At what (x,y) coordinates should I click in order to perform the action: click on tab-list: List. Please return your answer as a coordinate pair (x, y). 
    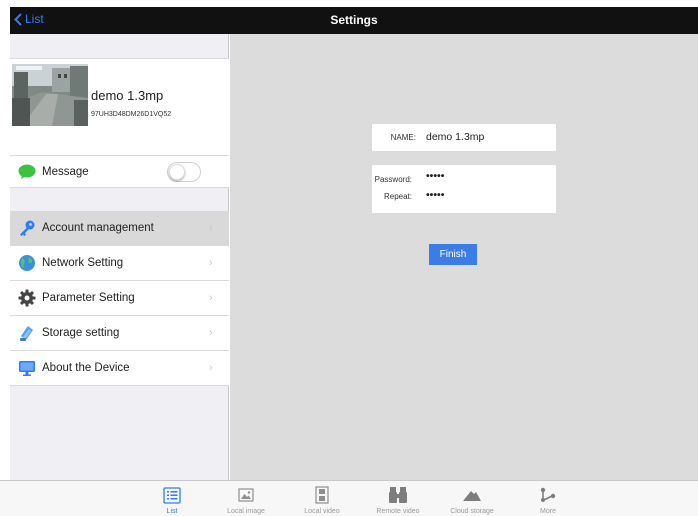
    Looking at the image, I should click on (172, 500).